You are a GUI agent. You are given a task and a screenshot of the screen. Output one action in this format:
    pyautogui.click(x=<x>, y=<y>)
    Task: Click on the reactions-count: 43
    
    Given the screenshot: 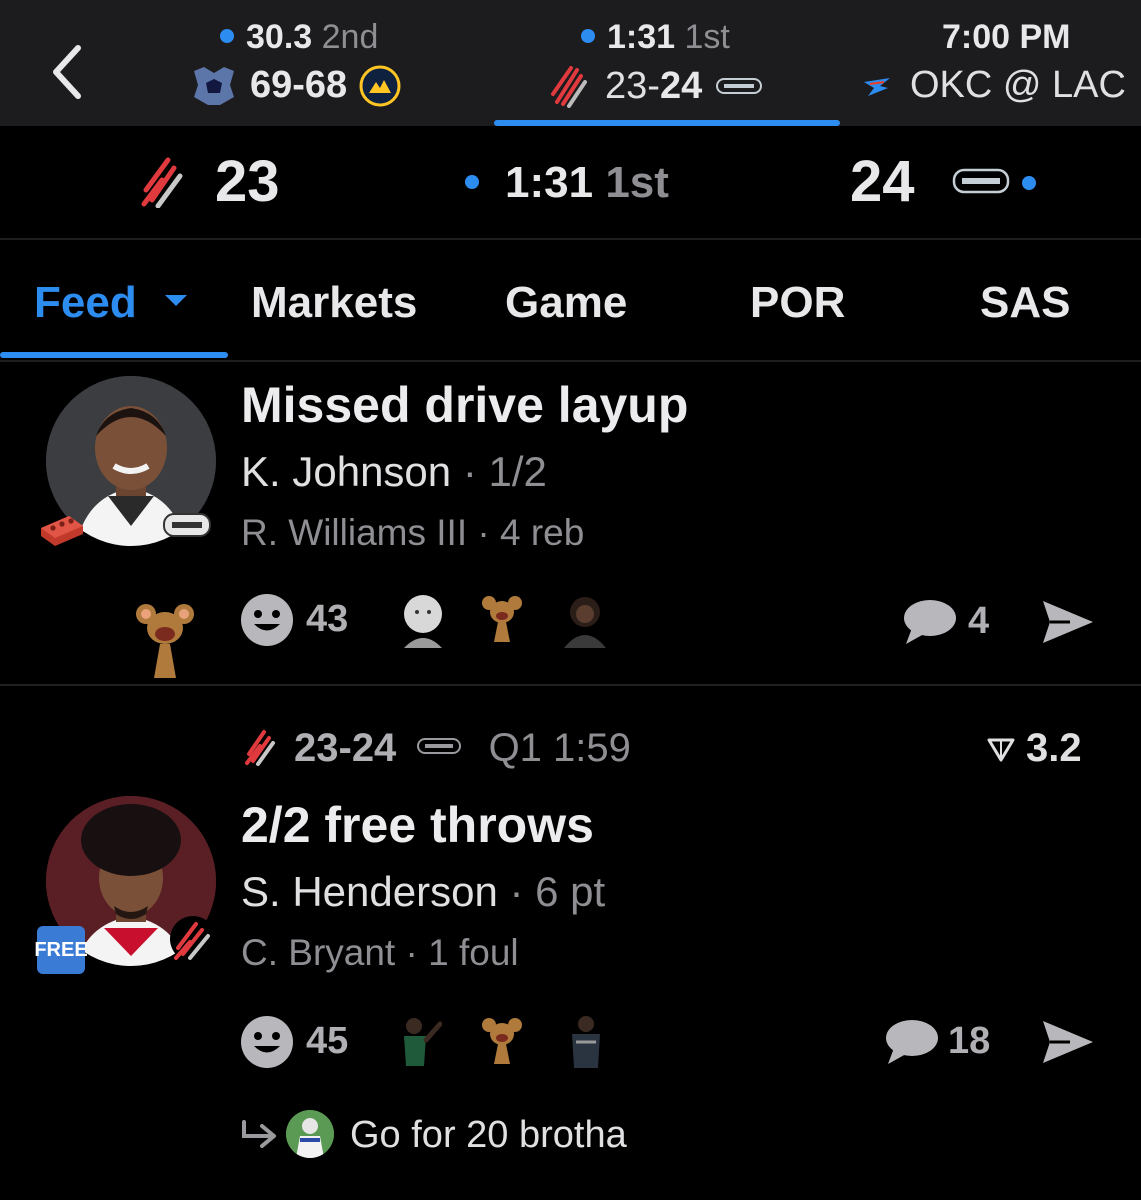 What is the action you would take?
    pyautogui.click(x=327, y=619)
    